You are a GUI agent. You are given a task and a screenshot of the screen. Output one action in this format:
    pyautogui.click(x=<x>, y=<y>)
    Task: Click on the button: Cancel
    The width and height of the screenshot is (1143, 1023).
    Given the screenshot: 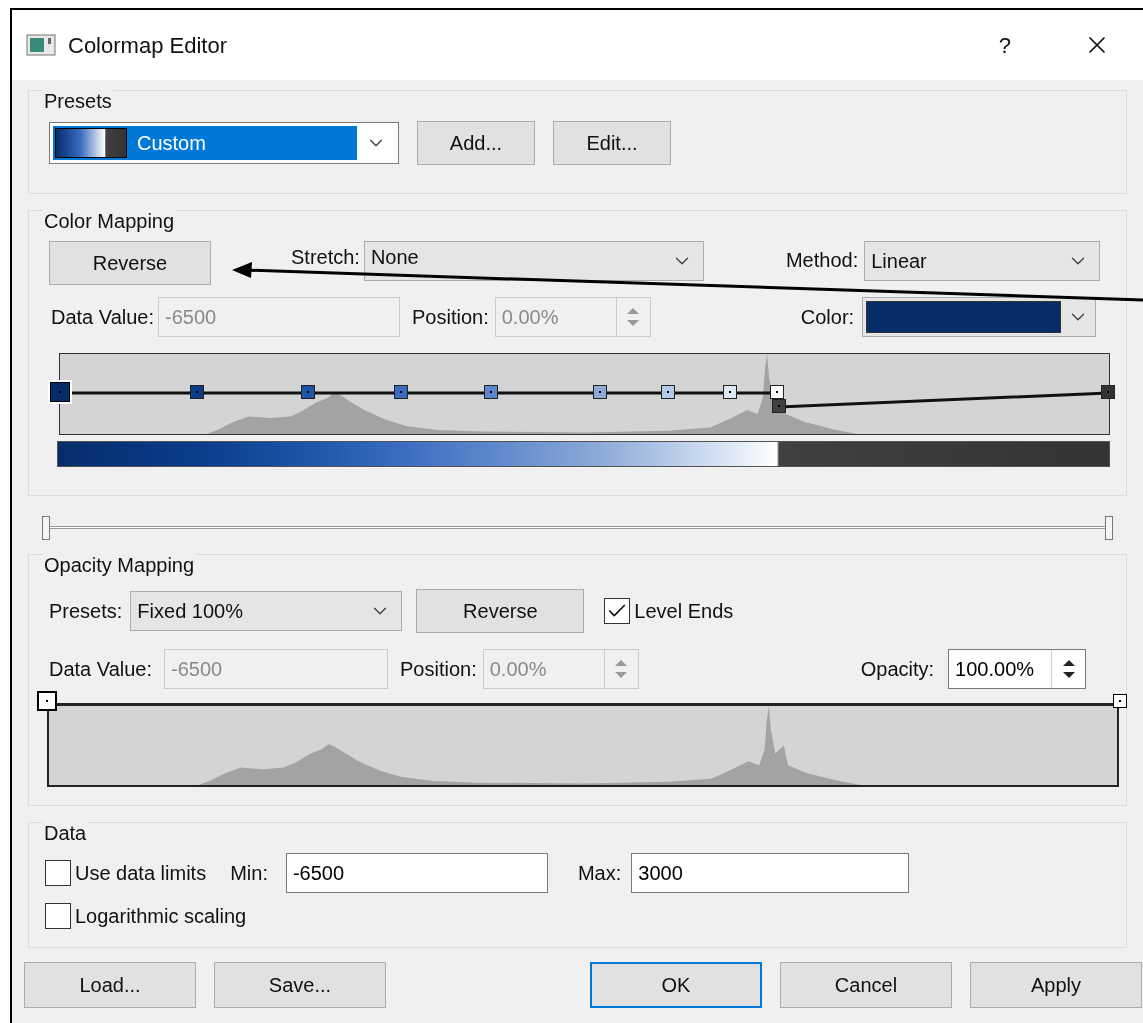 What is the action you would take?
    pyautogui.click(x=866, y=985)
    